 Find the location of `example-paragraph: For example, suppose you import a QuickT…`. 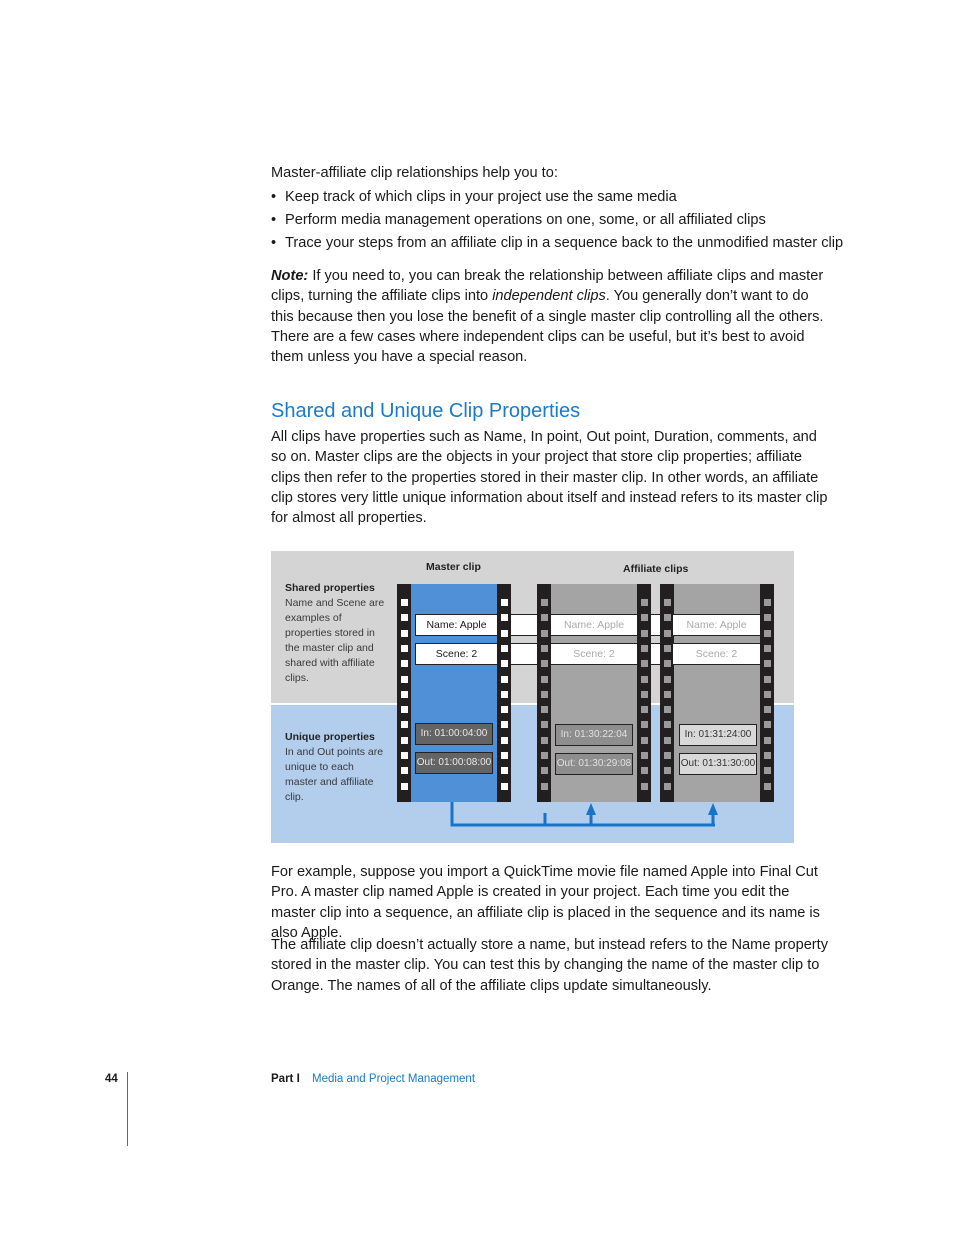

example-paragraph: For example, suppose you import a QuickT… is located at coordinates (545, 902).